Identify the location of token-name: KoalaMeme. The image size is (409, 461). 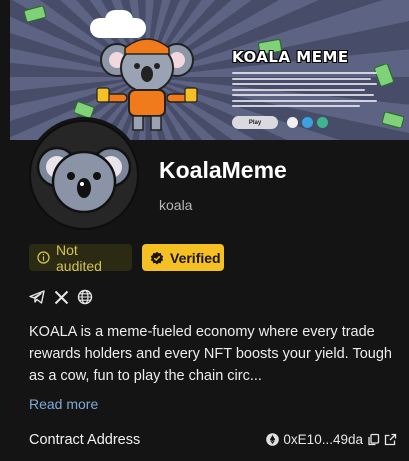
(223, 170).